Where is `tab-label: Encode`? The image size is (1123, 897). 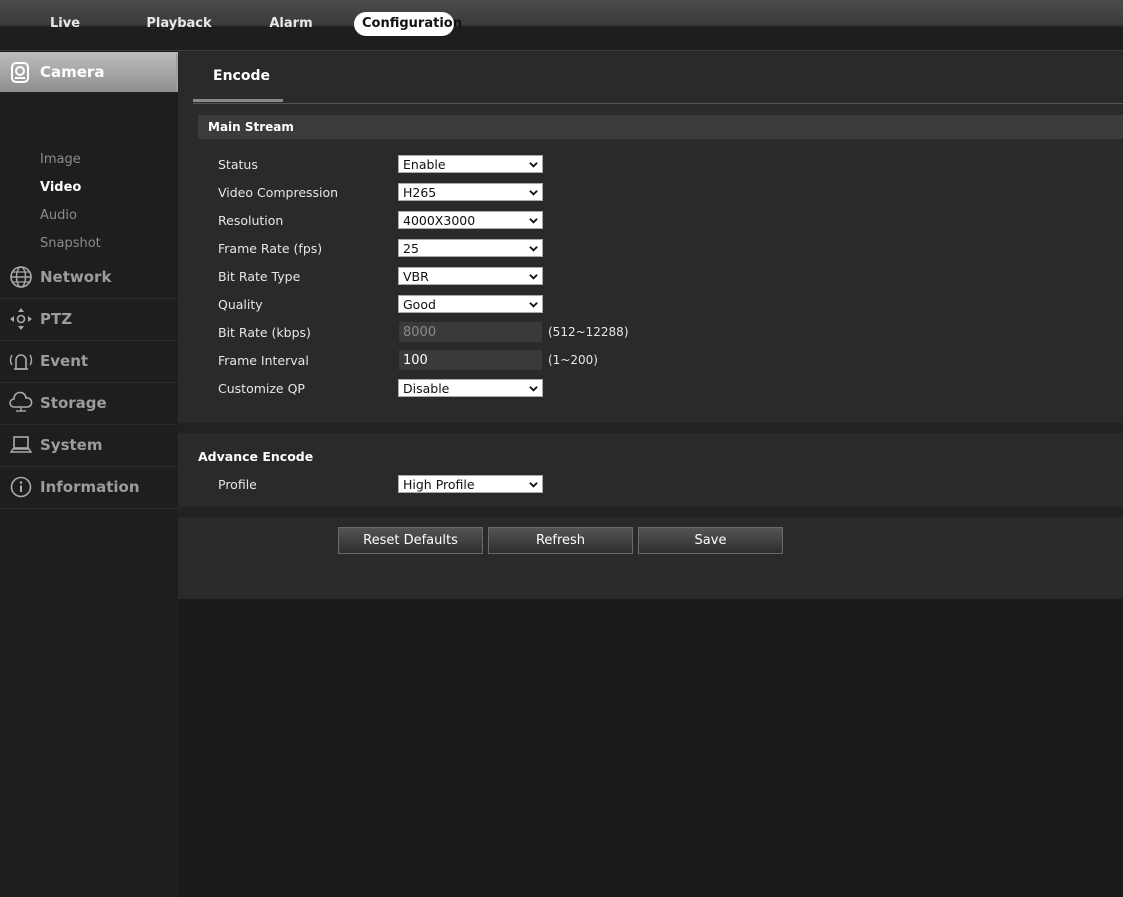
tab-label: Encode is located at coordinates (241, 76).